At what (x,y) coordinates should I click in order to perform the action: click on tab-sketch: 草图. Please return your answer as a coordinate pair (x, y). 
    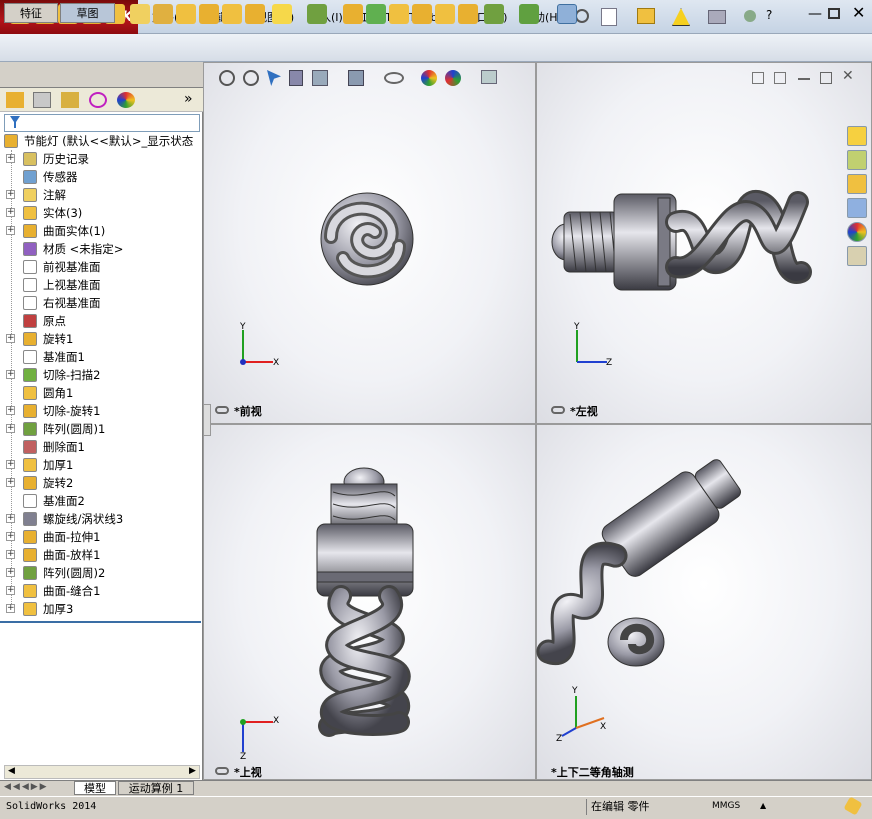
    Looking at the image, I should click on (87, 13).